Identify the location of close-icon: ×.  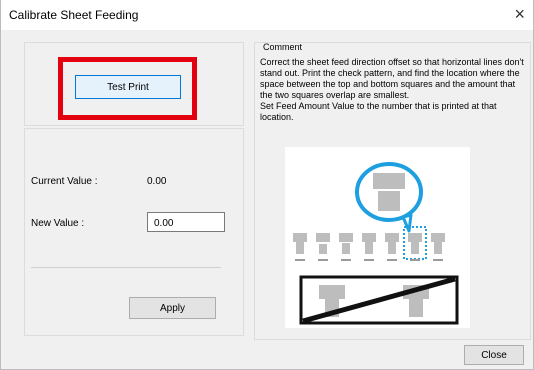
(519, 14).